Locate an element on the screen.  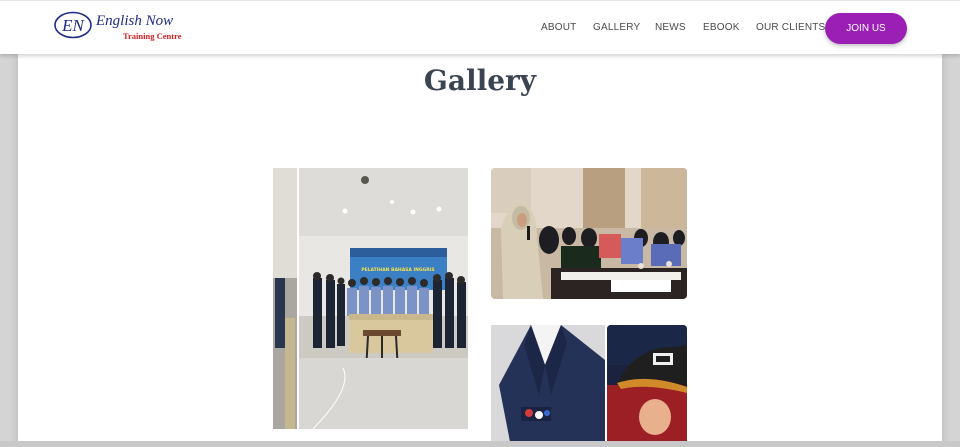
logo-emblem-icon: EN is located at coordinates (73, 25).